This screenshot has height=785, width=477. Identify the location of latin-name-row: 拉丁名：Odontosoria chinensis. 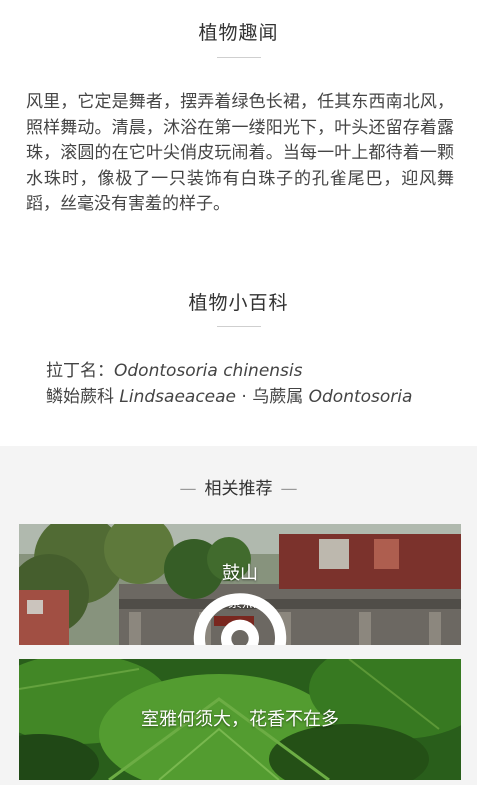
(256, 371).